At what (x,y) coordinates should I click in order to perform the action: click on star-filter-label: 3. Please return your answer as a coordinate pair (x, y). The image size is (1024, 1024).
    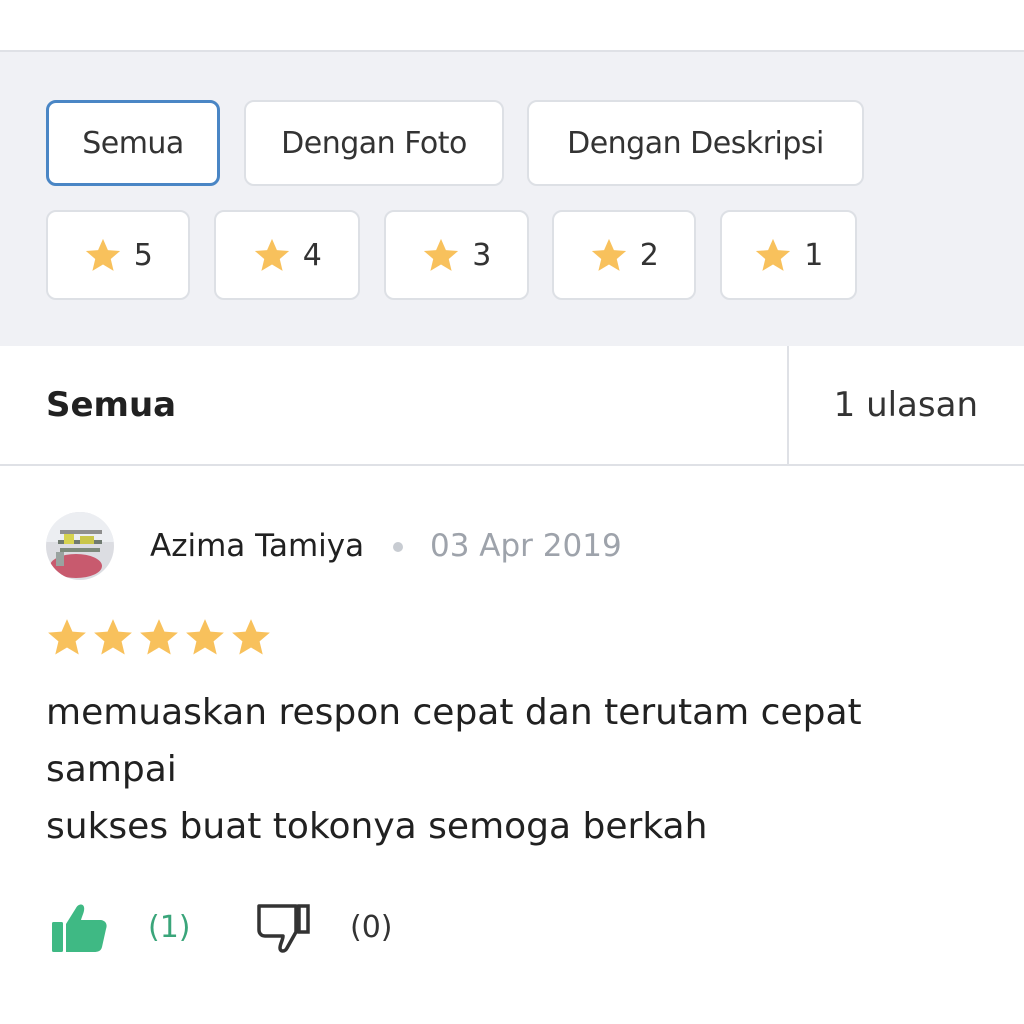
    Looking at the image, I should click on (481, 255).